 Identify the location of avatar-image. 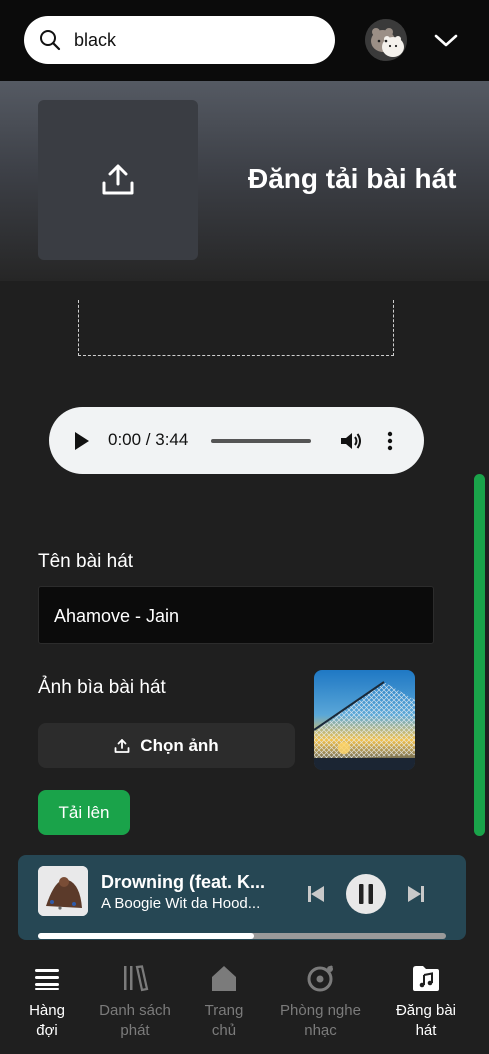
(386, 40).